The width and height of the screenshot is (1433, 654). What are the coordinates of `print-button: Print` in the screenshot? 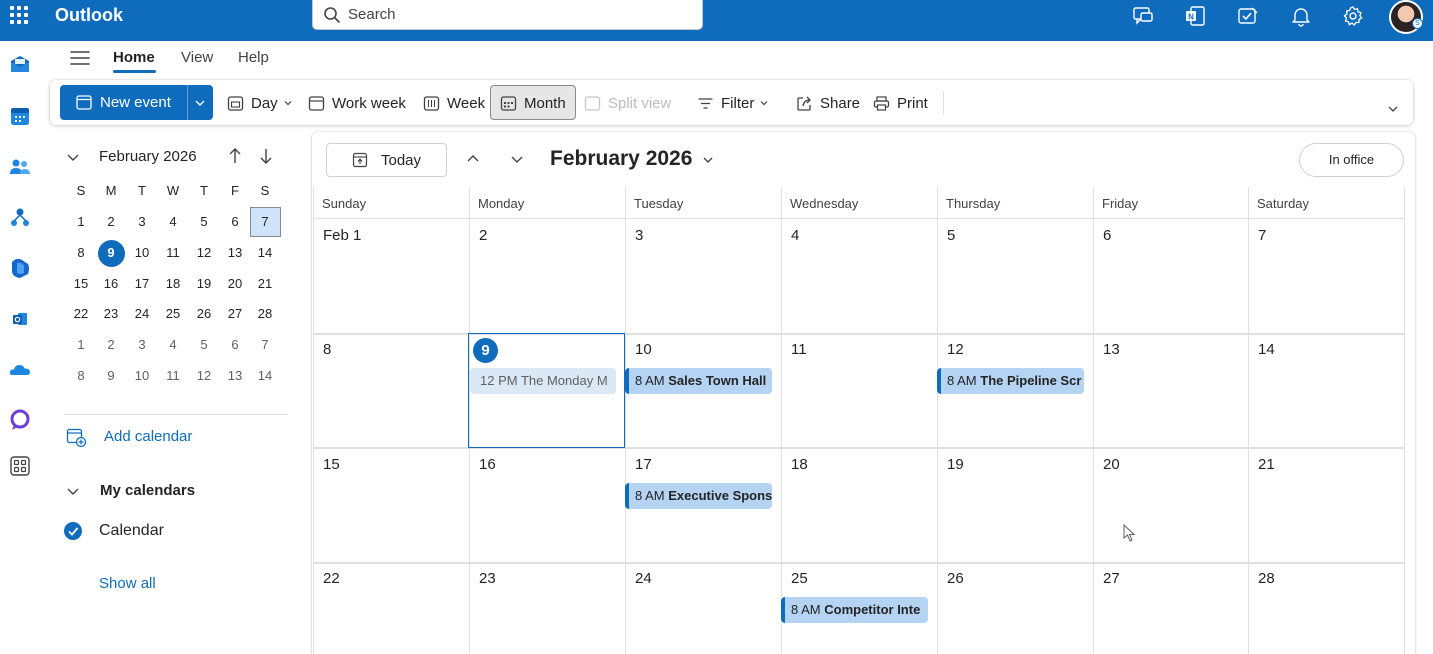 It's located at (900, 103).